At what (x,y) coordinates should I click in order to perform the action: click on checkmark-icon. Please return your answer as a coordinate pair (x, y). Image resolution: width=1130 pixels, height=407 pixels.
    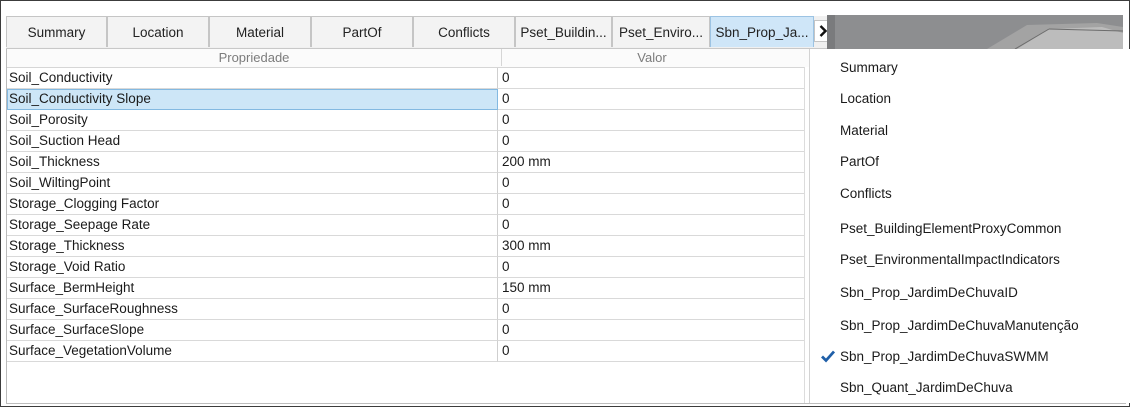
    Looking at the image, I should click on (828, 356).